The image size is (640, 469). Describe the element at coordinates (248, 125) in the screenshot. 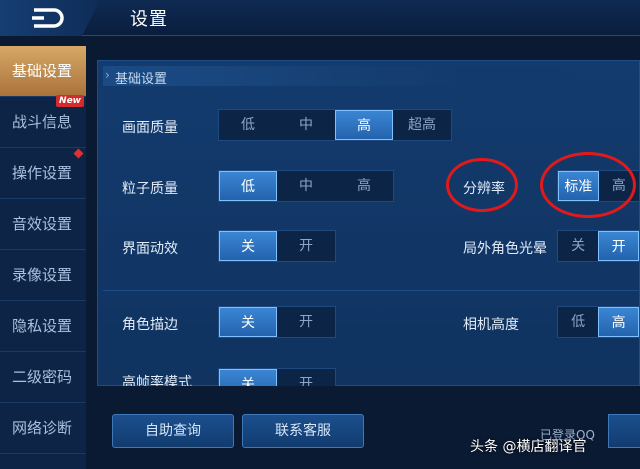

I see `quality-option-low: 低` at that location.